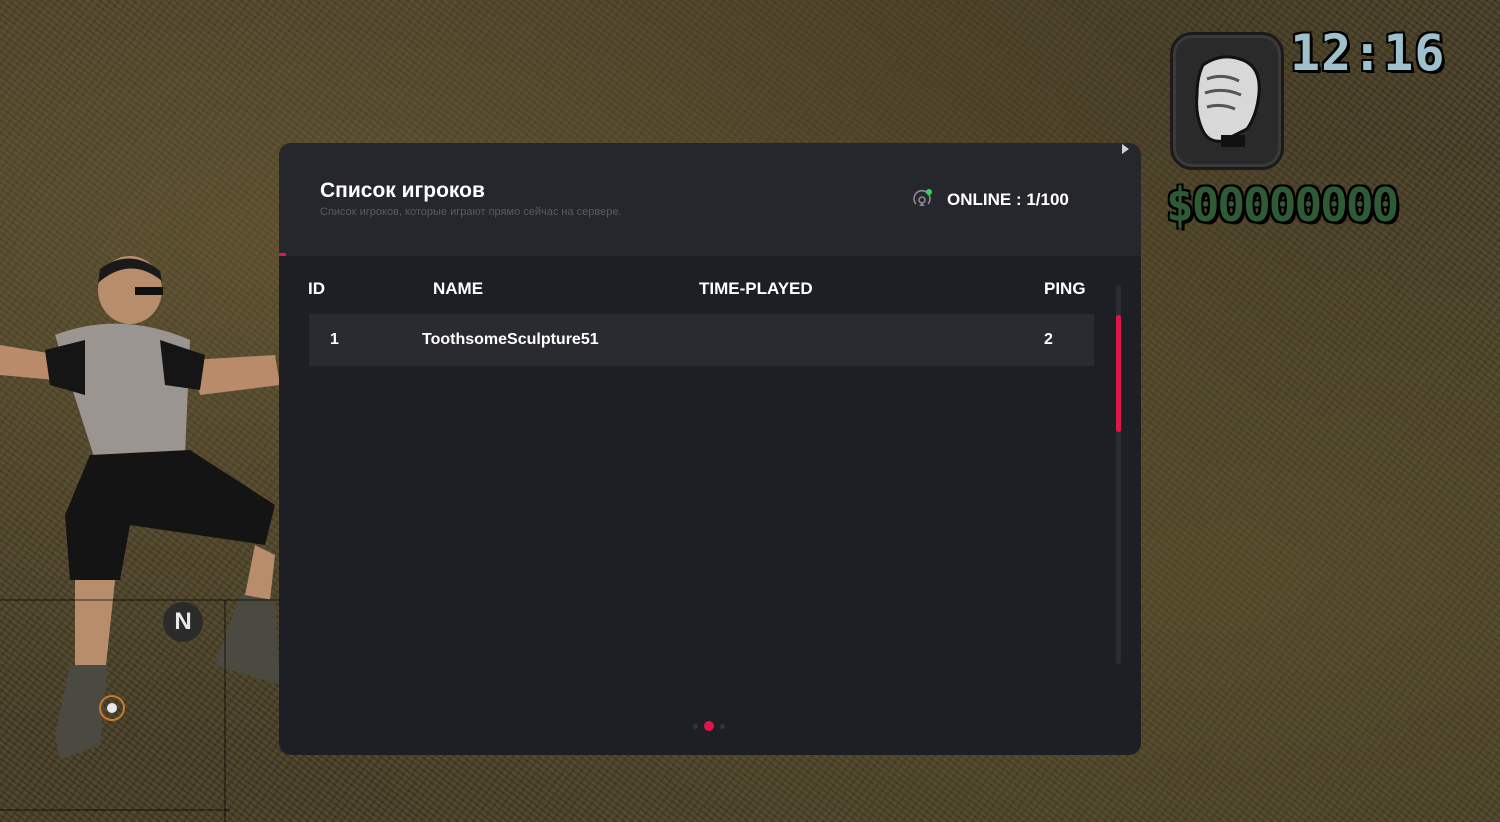  I want to click on cursor-icon, so click(1125, 149).